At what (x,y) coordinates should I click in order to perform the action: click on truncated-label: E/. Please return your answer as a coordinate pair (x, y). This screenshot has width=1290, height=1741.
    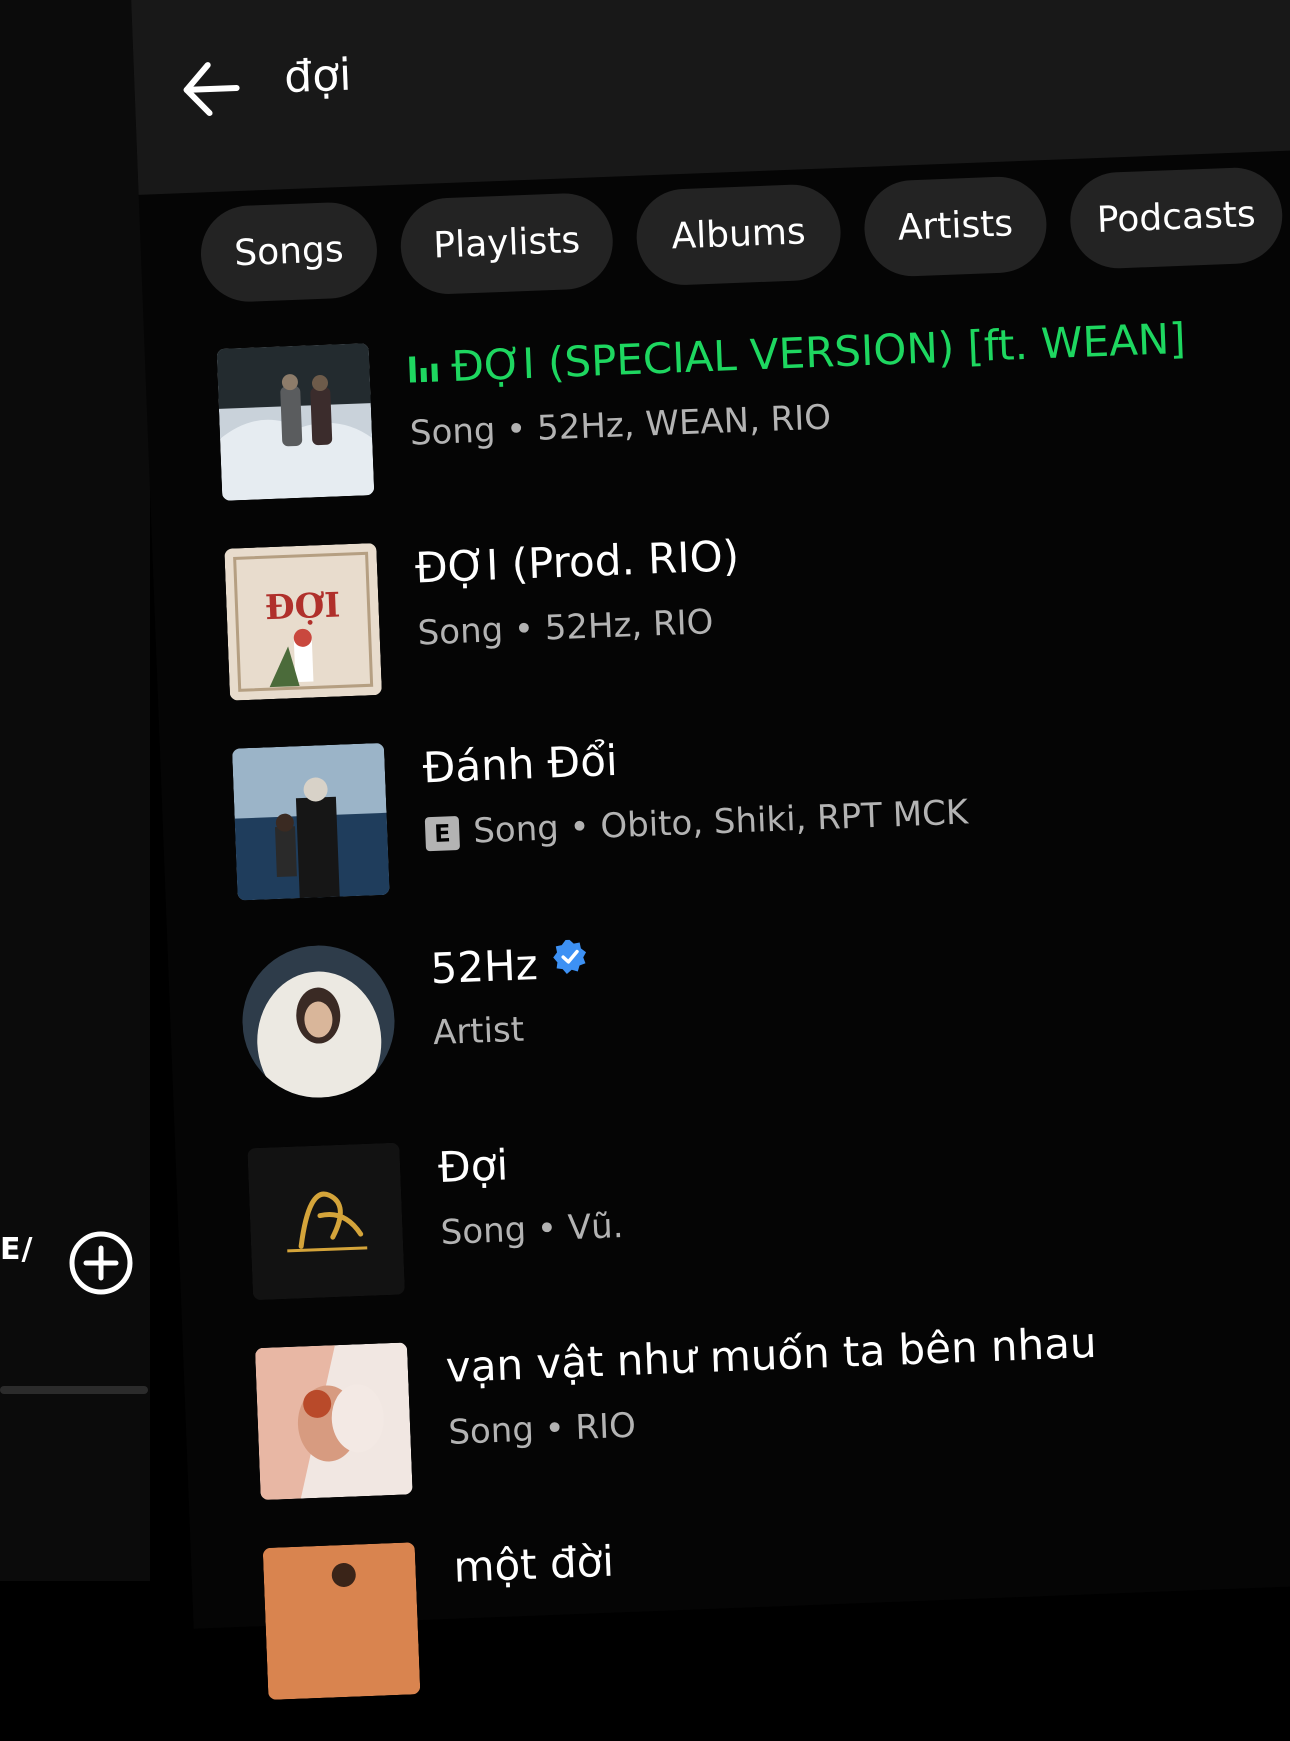
    Looking at the image, I should click on (17, 1249).